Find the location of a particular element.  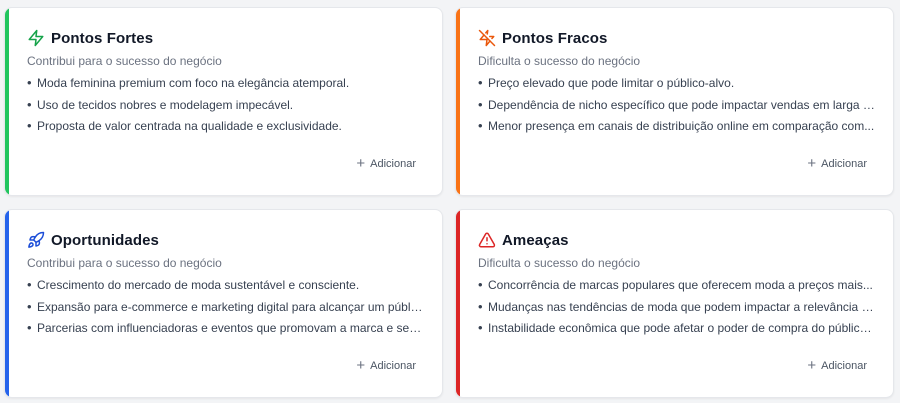

card-header: Oportunidades is located at coordinates (93, 240).